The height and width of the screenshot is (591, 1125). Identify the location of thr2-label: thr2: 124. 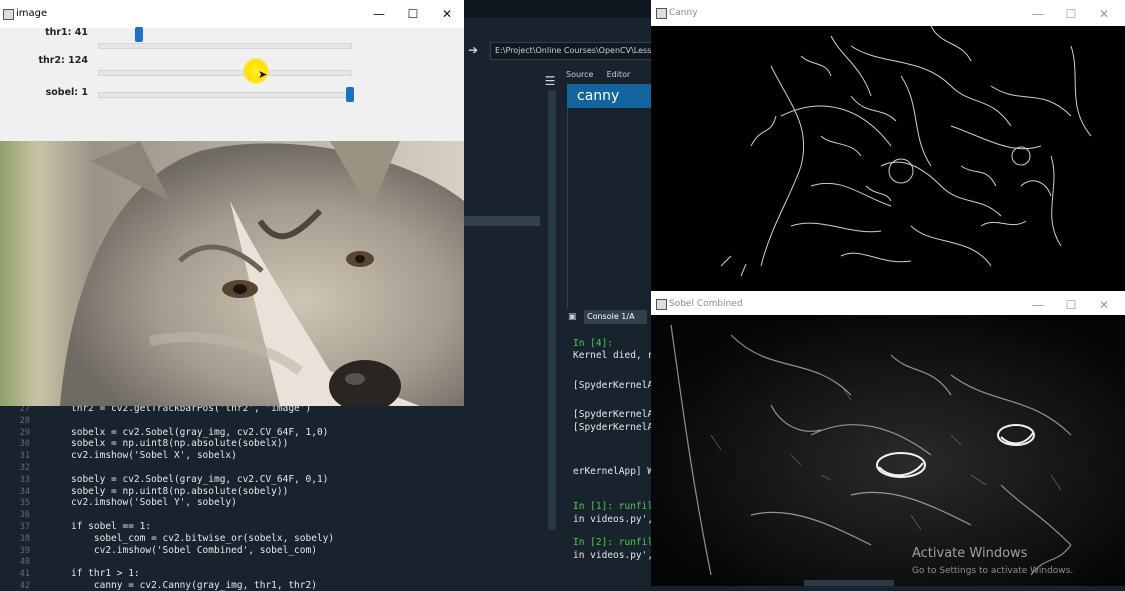
(63, 60).